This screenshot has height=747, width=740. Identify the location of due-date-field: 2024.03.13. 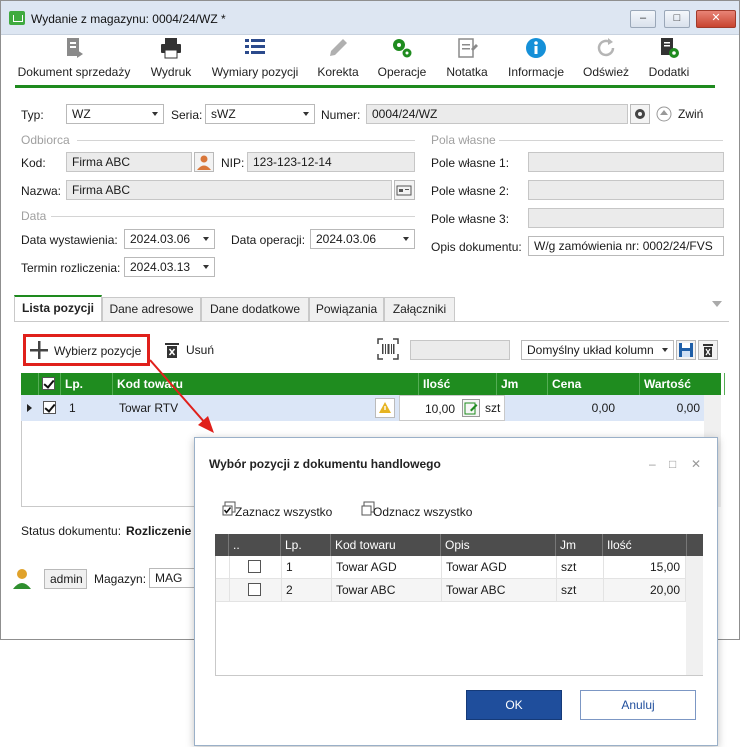
(169, 267).